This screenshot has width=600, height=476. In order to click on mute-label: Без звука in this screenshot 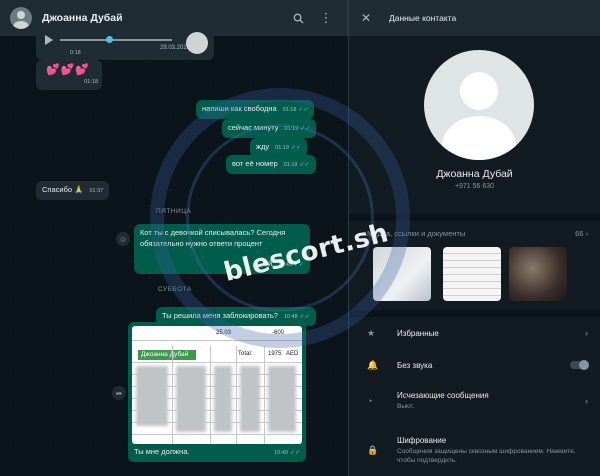, I will do `click(415, 365)`.